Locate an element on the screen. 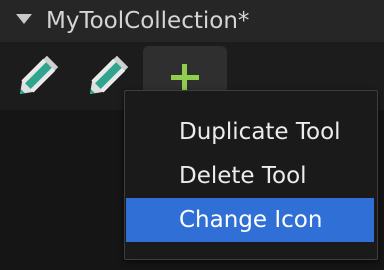 The width and height of the screenshot is (384, 270). menu-item-duplicate-tool: Duplicate Tool is located at coordinates (250, 132).